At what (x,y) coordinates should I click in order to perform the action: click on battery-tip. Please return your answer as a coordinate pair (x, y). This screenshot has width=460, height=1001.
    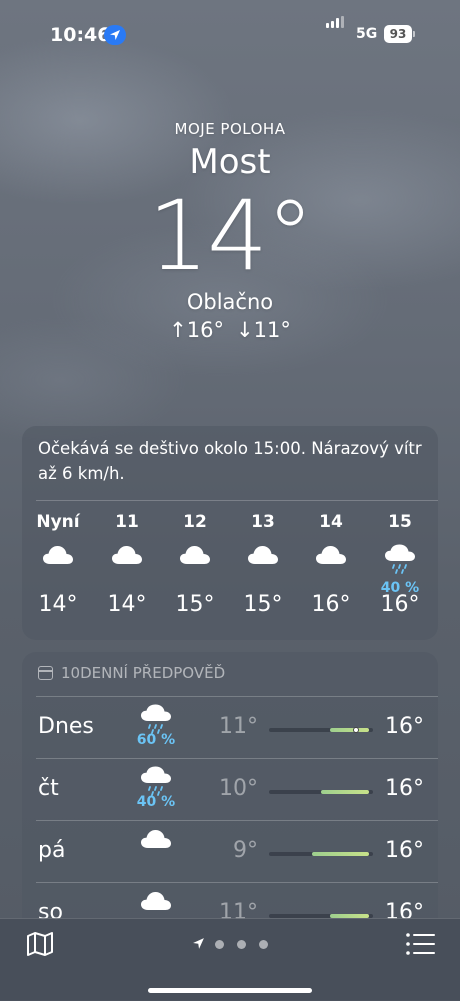
    Looking at the image, I should click on (414, 34).